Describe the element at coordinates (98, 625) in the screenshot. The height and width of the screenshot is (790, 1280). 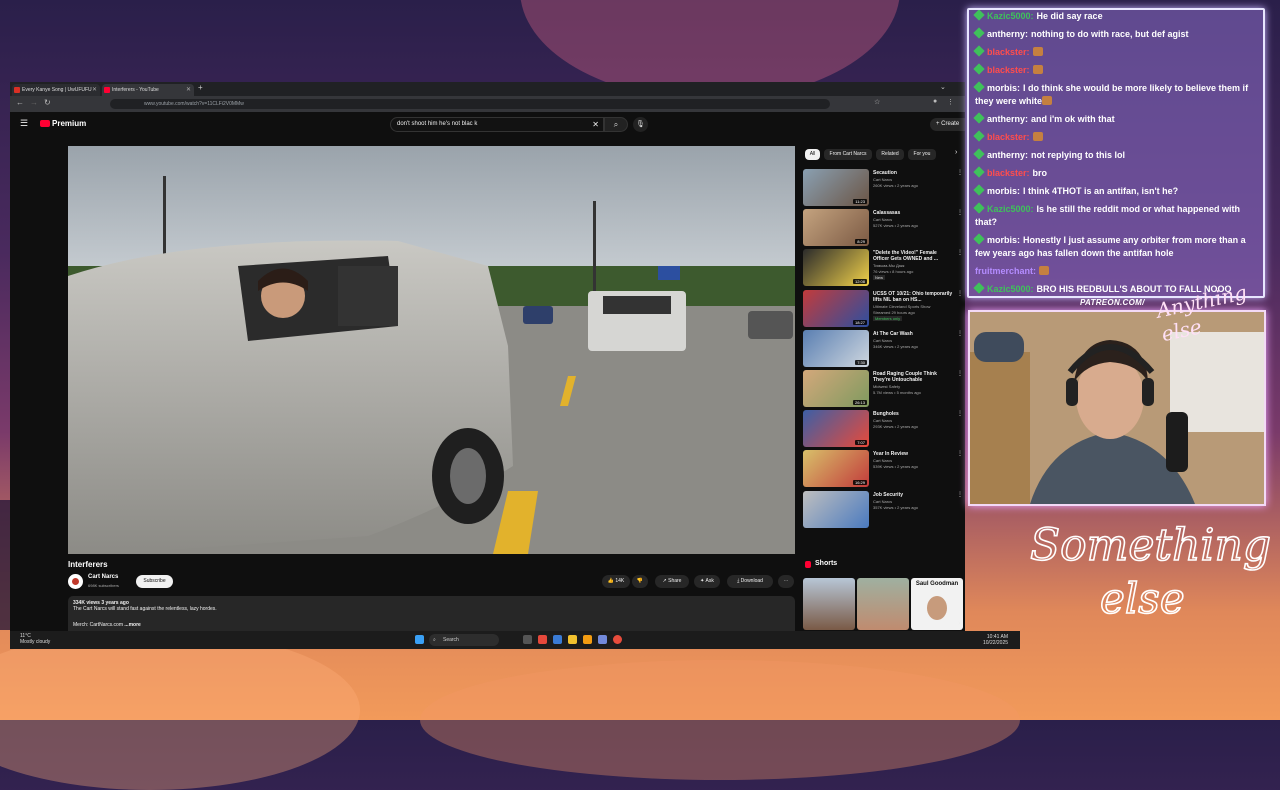
I see `description-link: Merch: CartNarcs.com` at that location.